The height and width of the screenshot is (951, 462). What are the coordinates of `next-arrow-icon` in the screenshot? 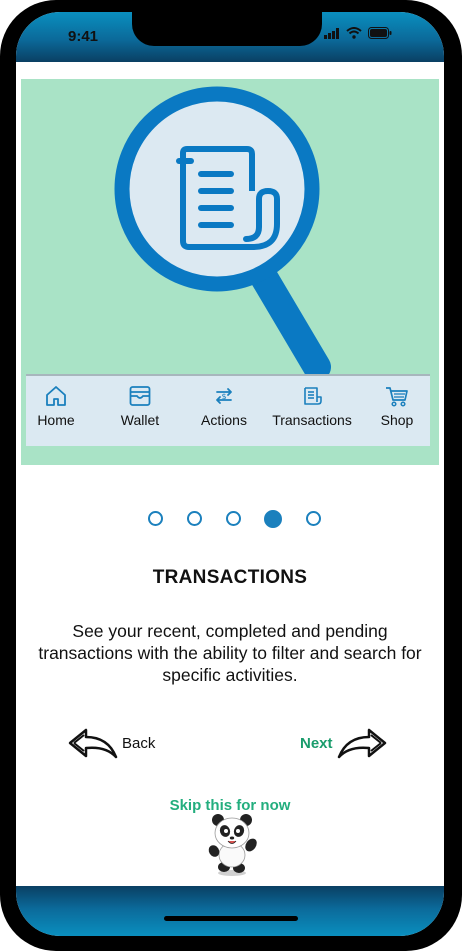 It's located at (361, 743).